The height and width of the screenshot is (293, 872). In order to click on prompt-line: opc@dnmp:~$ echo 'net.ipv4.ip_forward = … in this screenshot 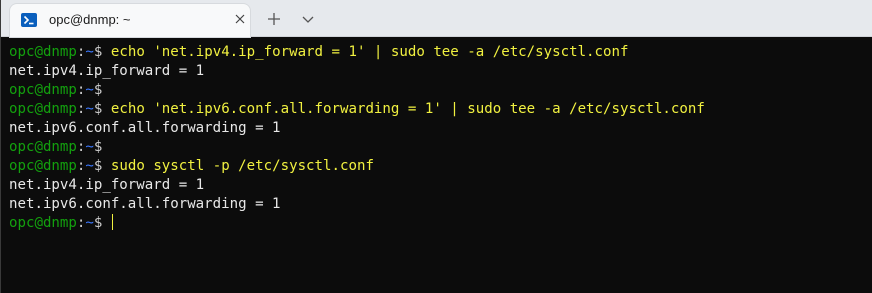, I will do `click(440, 52)`.